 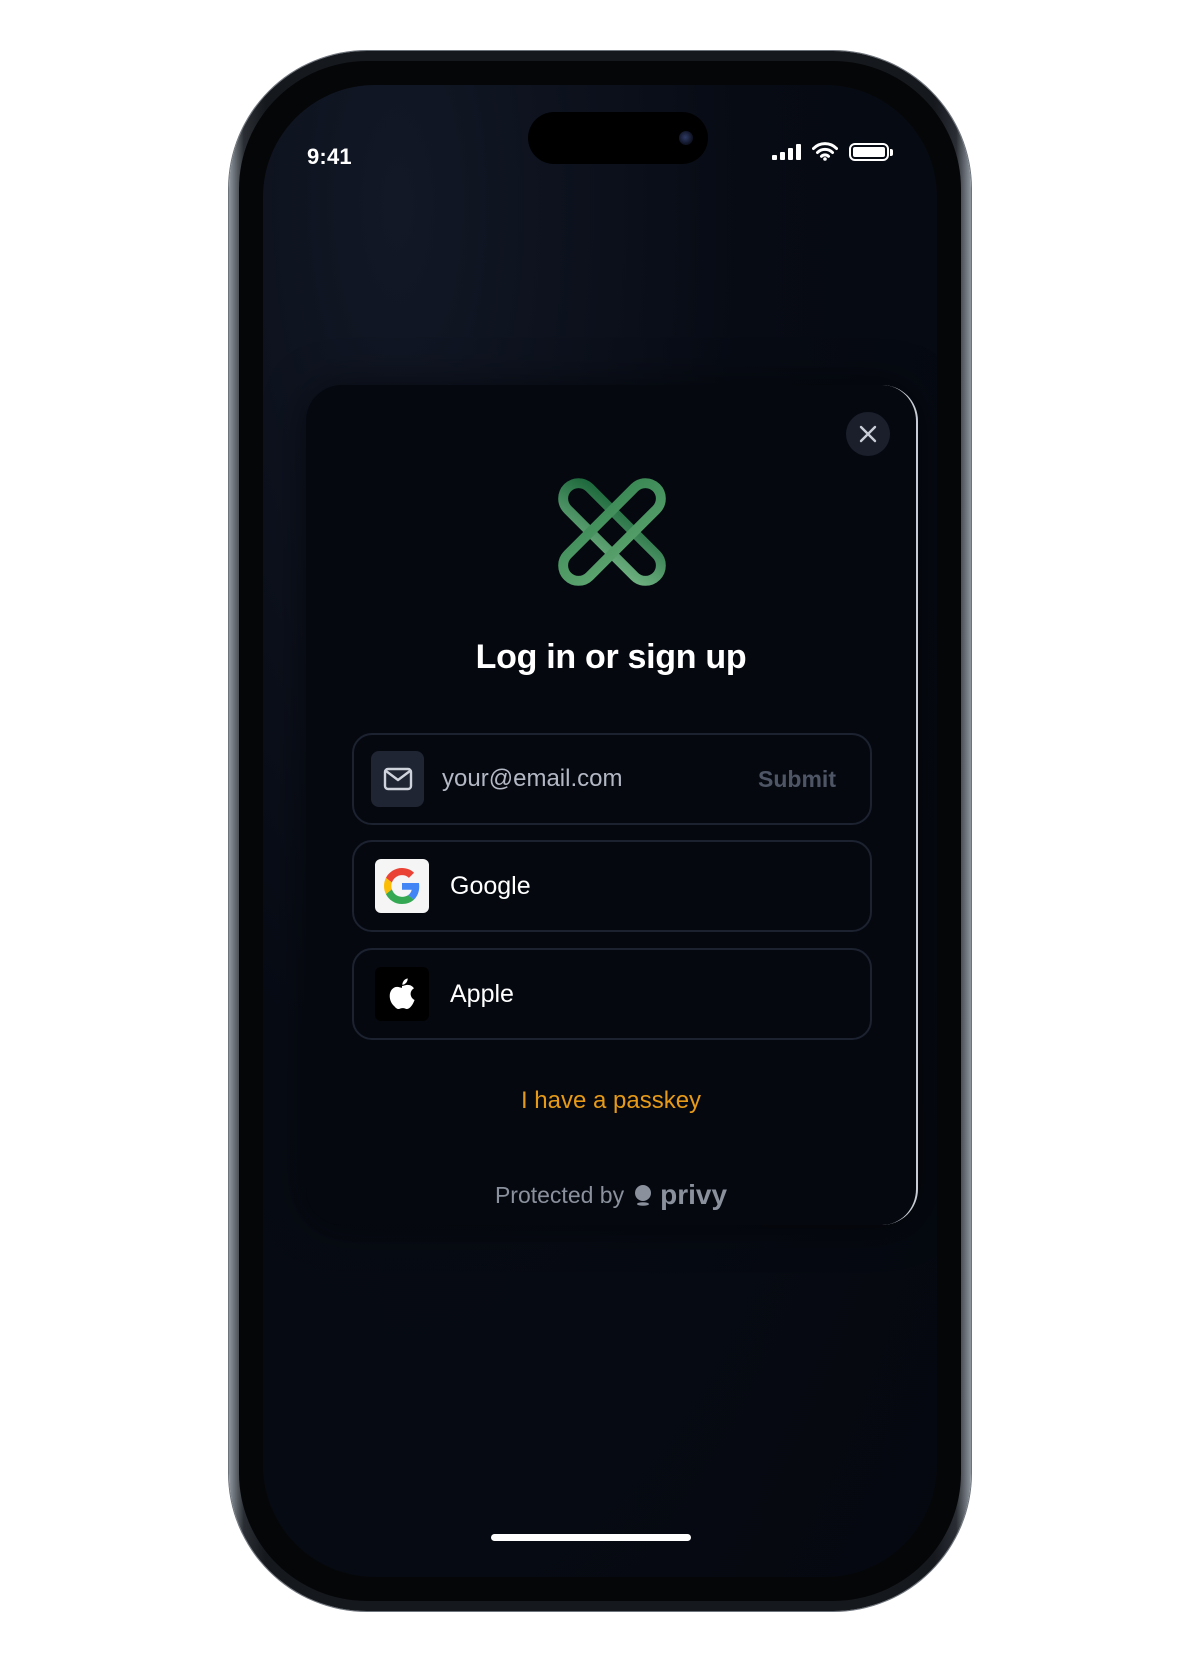 I want to click on close-button, so click(x=868, y=434).